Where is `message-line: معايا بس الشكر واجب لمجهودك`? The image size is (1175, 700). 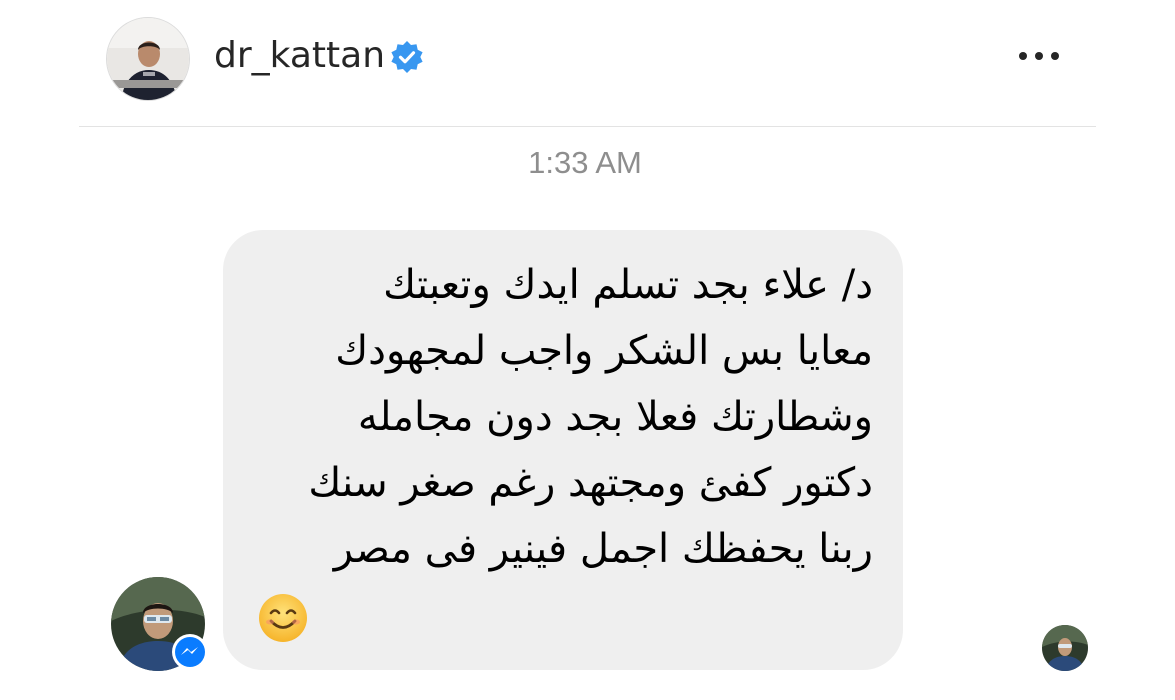
message-line: معايا بس الشكر واجب لمجهودك is located at coordinates (604, 351).